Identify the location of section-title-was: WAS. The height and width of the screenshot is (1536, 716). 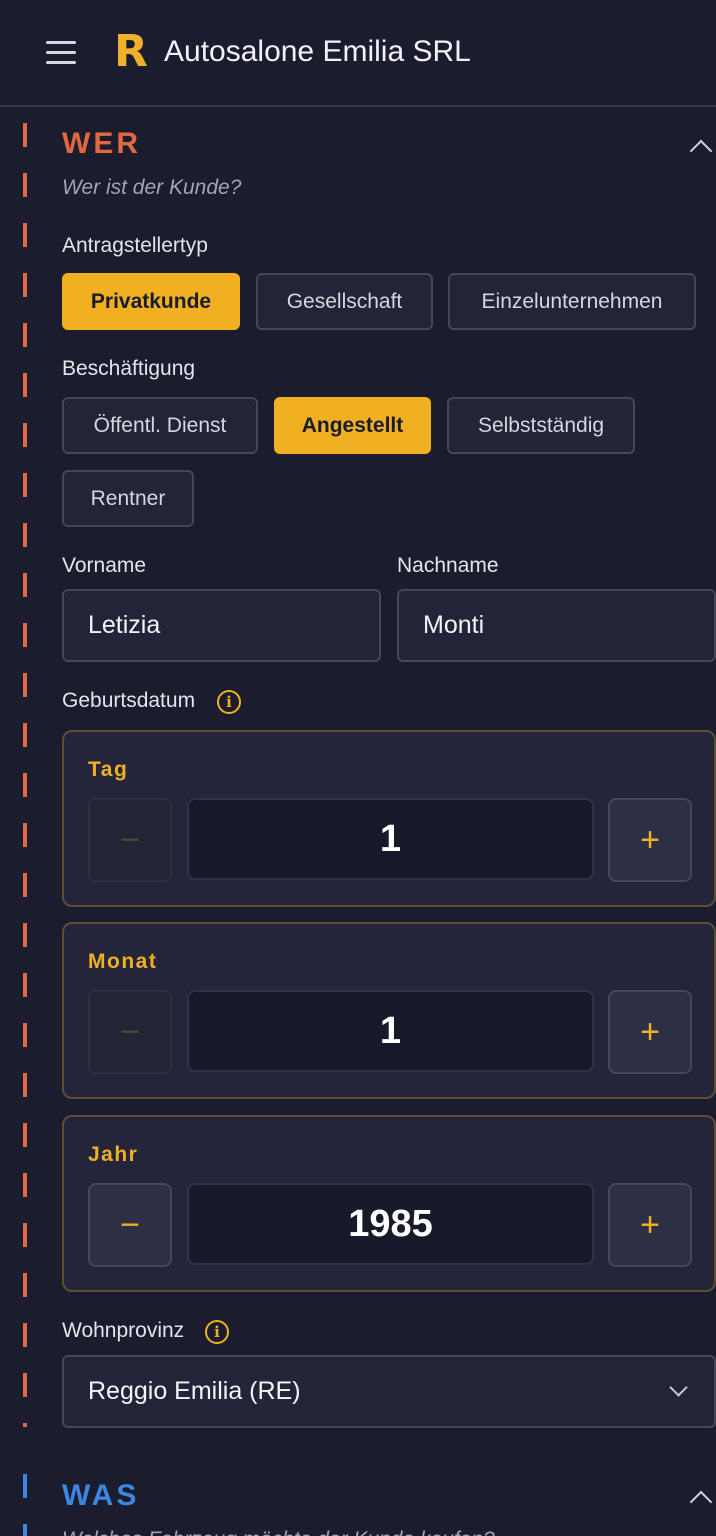
(101, 1495).